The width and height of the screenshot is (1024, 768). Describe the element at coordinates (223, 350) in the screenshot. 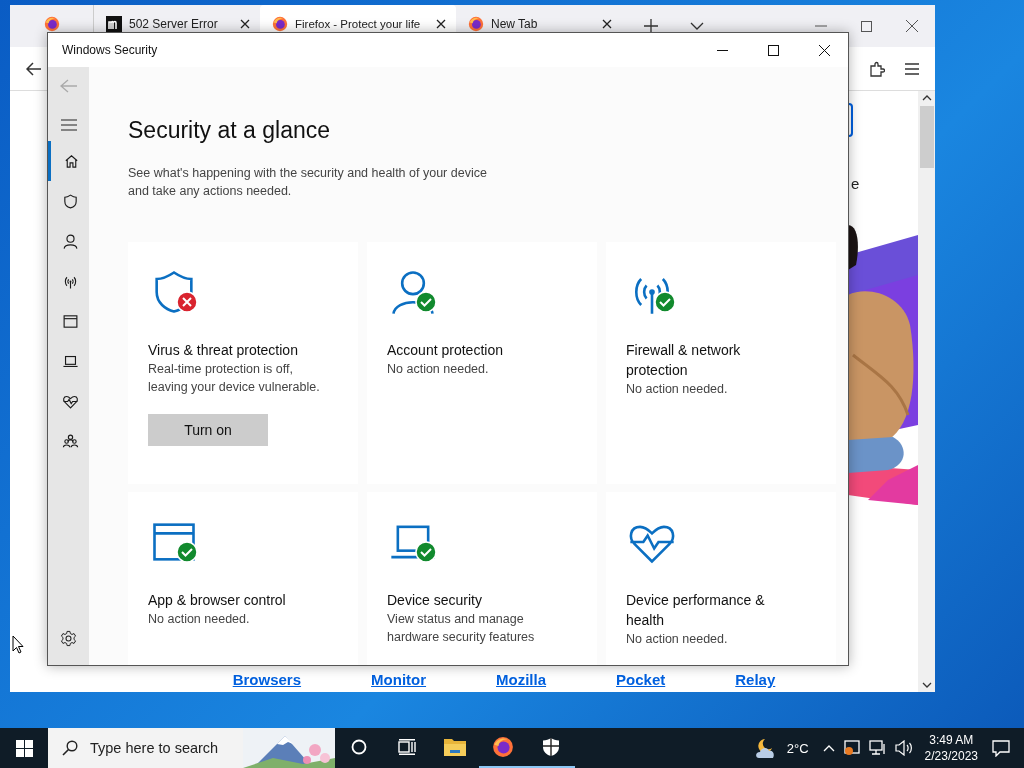

I see `tile-title: Virus & threat protection` at that location.